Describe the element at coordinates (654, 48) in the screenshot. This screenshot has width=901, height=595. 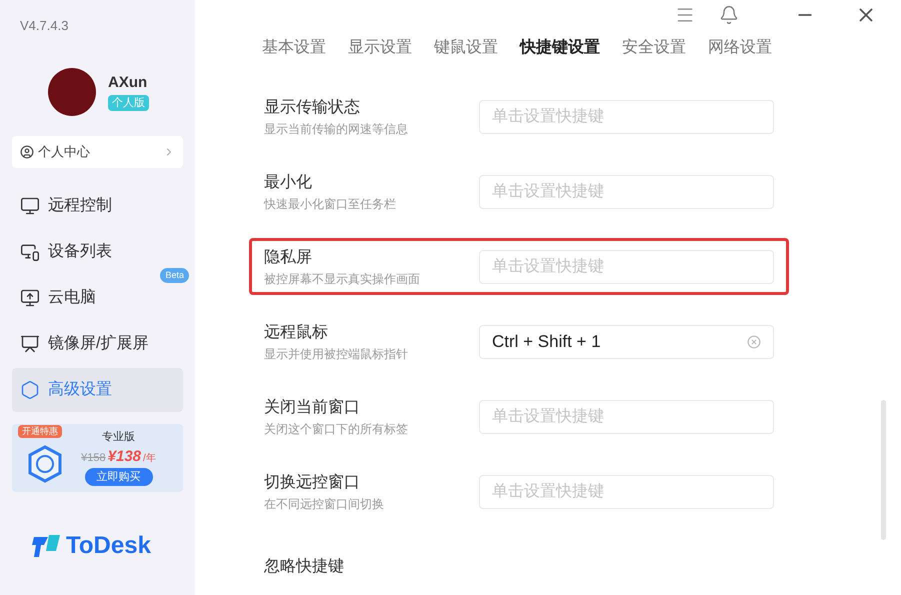
I see `settings-tab: 安全设置` at that location.